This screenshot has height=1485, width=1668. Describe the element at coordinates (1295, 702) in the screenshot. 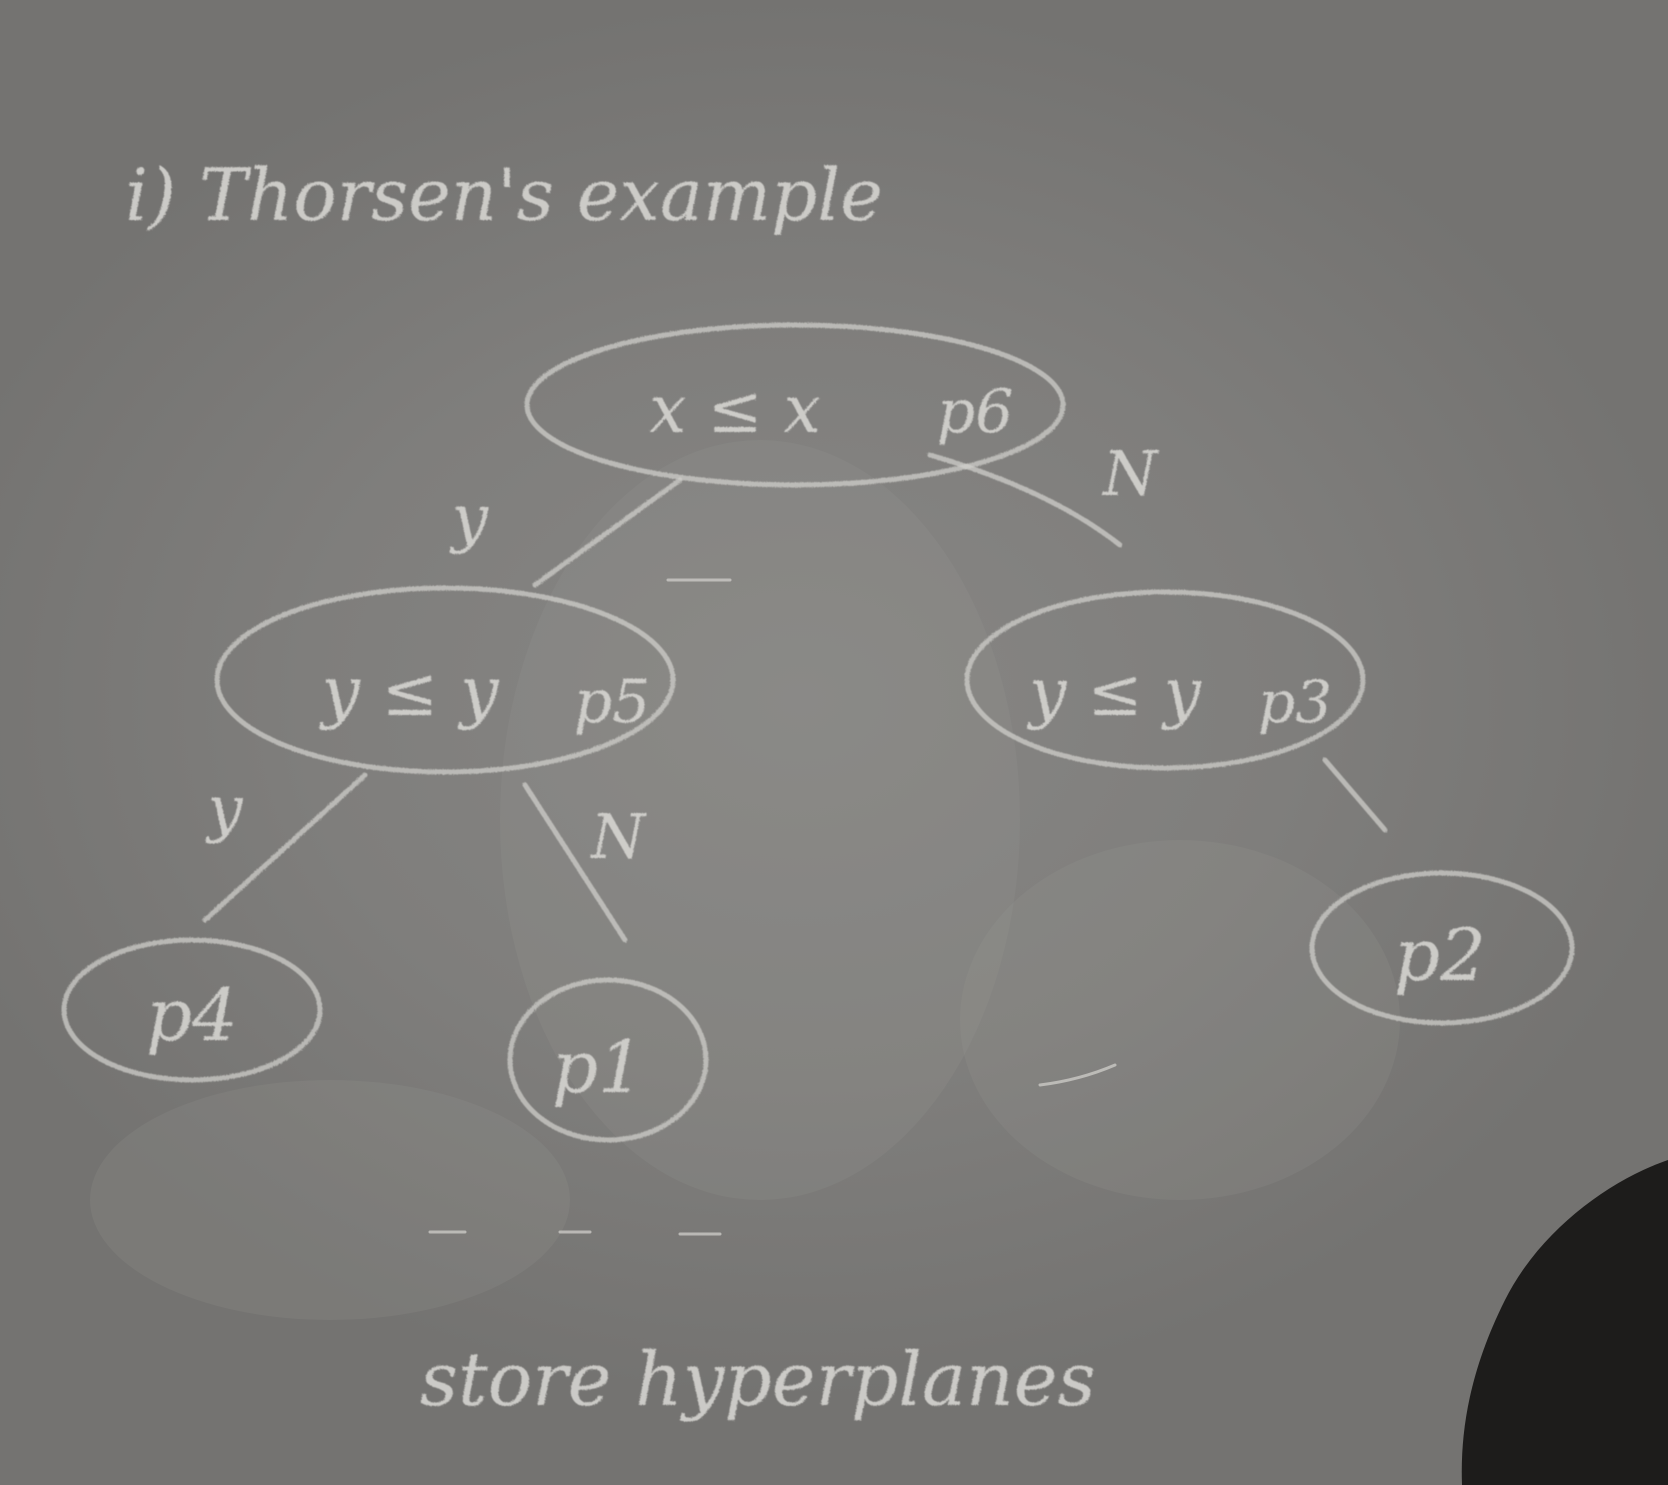

I see `node-point: p3` at that location.